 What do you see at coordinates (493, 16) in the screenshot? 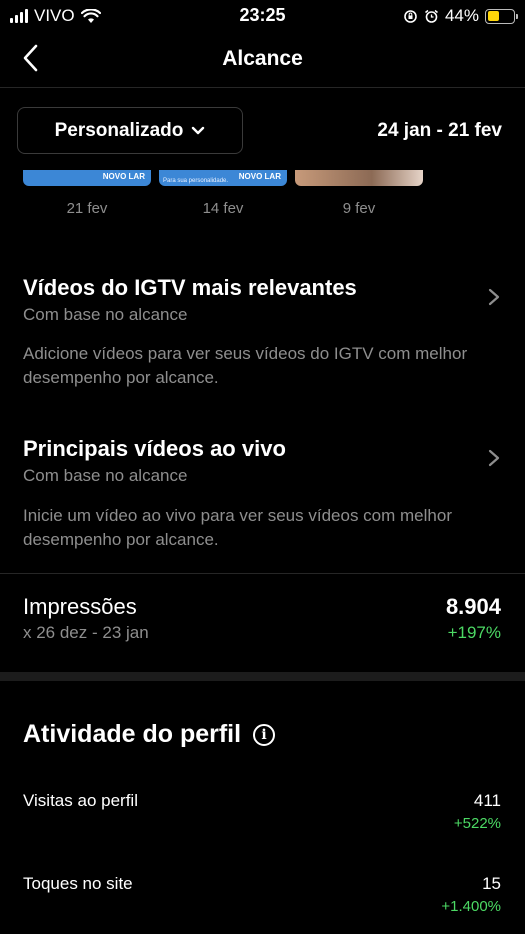
I see `battery-fill` at bounding box center [493, 16].